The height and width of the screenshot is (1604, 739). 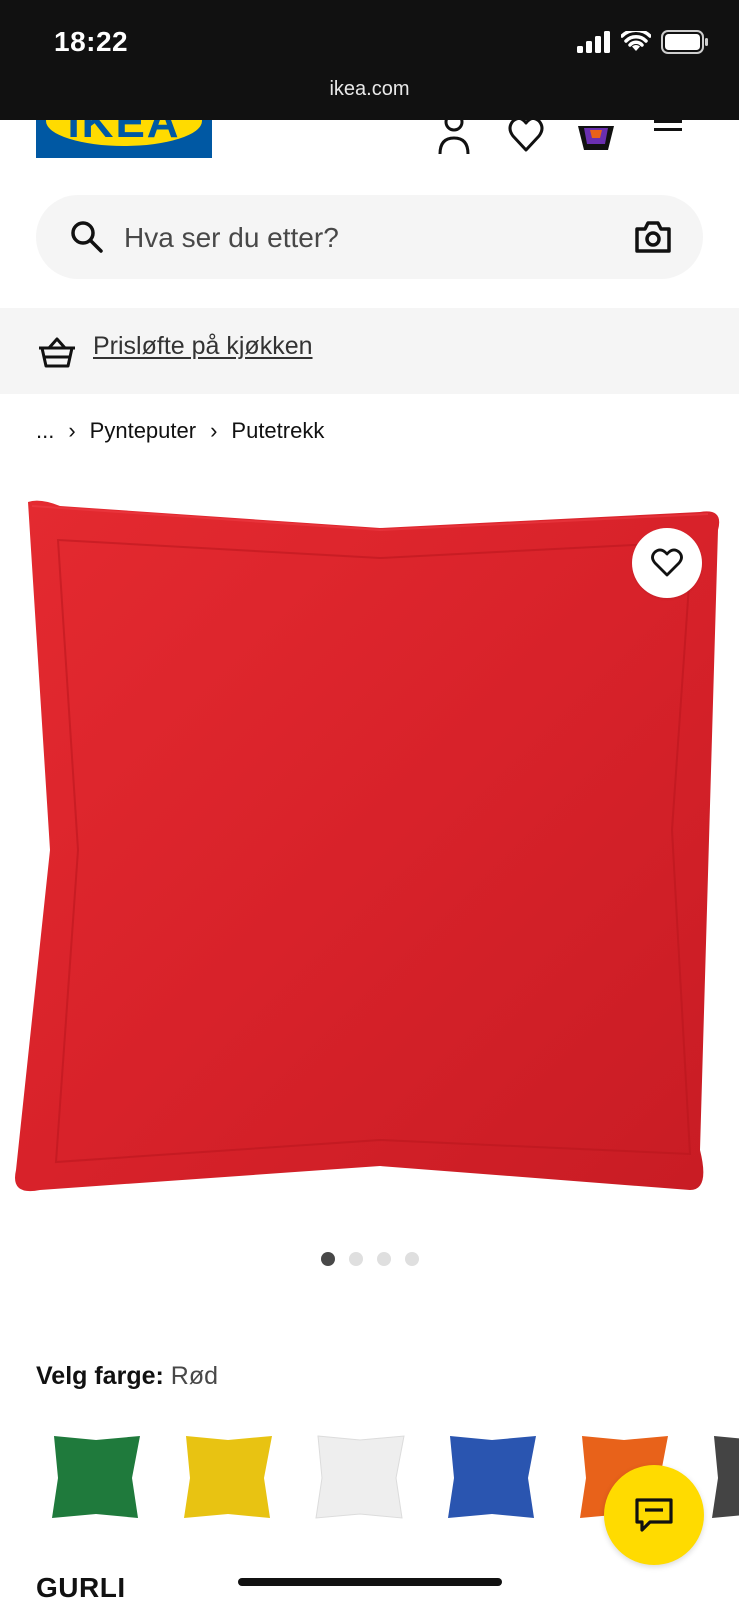 What do you see at coordinates (360, 1477) in the screenshot?
I see `swatch-white` at bounding box center [360, 1477].